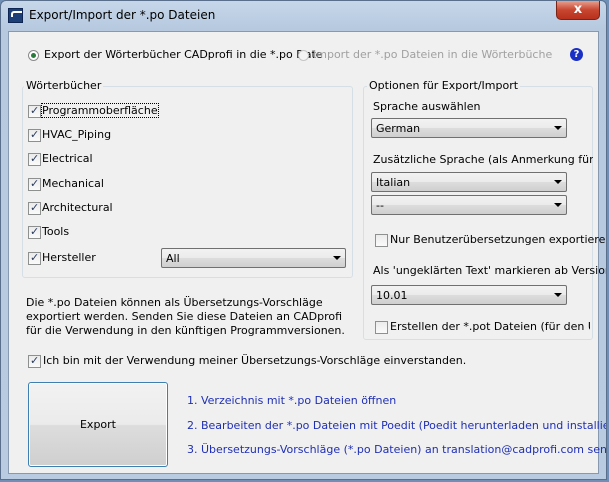 The height and width of the screenshot is (482, 609). Describe the element at coordinates (122, 15) in the screenshot. I see `window-title: Export/Import der *.po Dateien` at that location.